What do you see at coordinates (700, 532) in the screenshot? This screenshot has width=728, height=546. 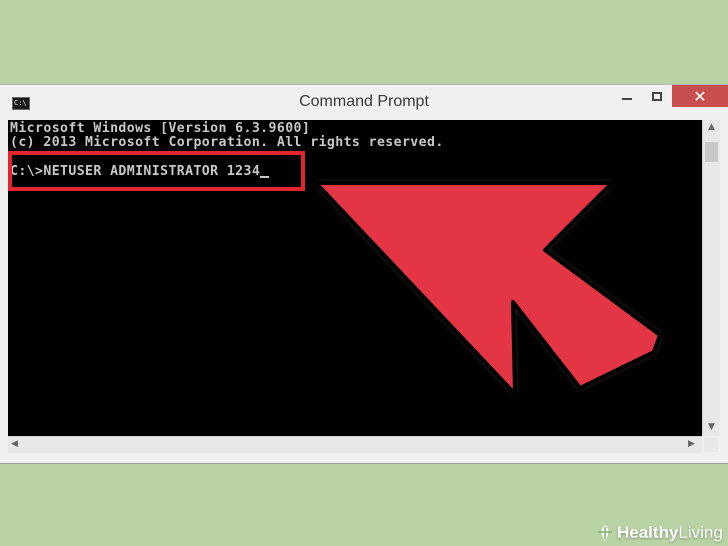 I see `watermark-brand-light: Living` at bounding box center [700, 532].